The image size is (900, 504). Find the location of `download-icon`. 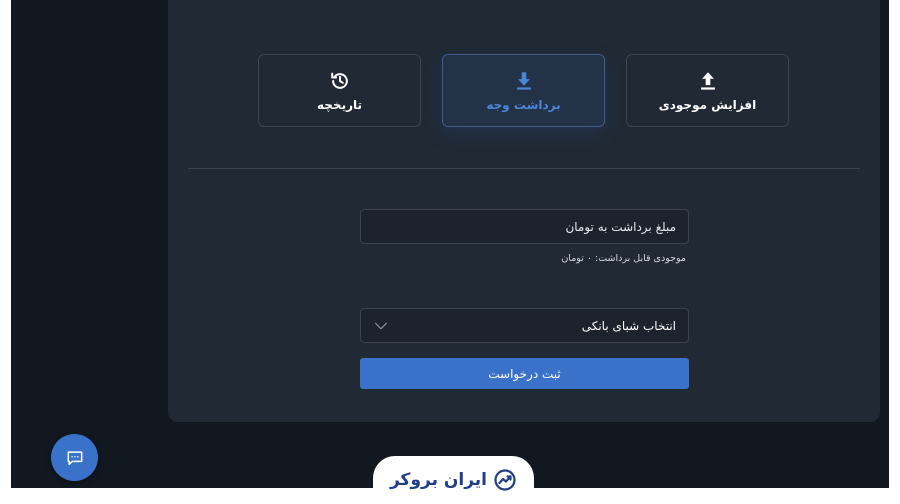

download-icon is located at coordinates (523, 80).